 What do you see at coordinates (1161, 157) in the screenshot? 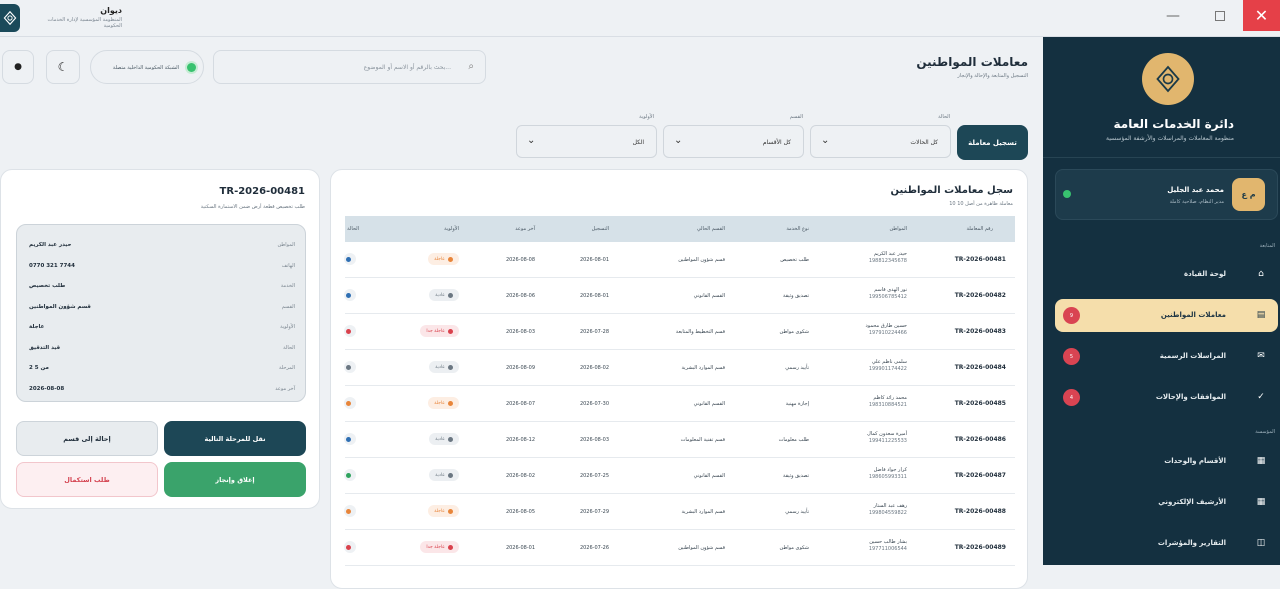
I see `sidebar-divider` at bounding box center [1161, 157].